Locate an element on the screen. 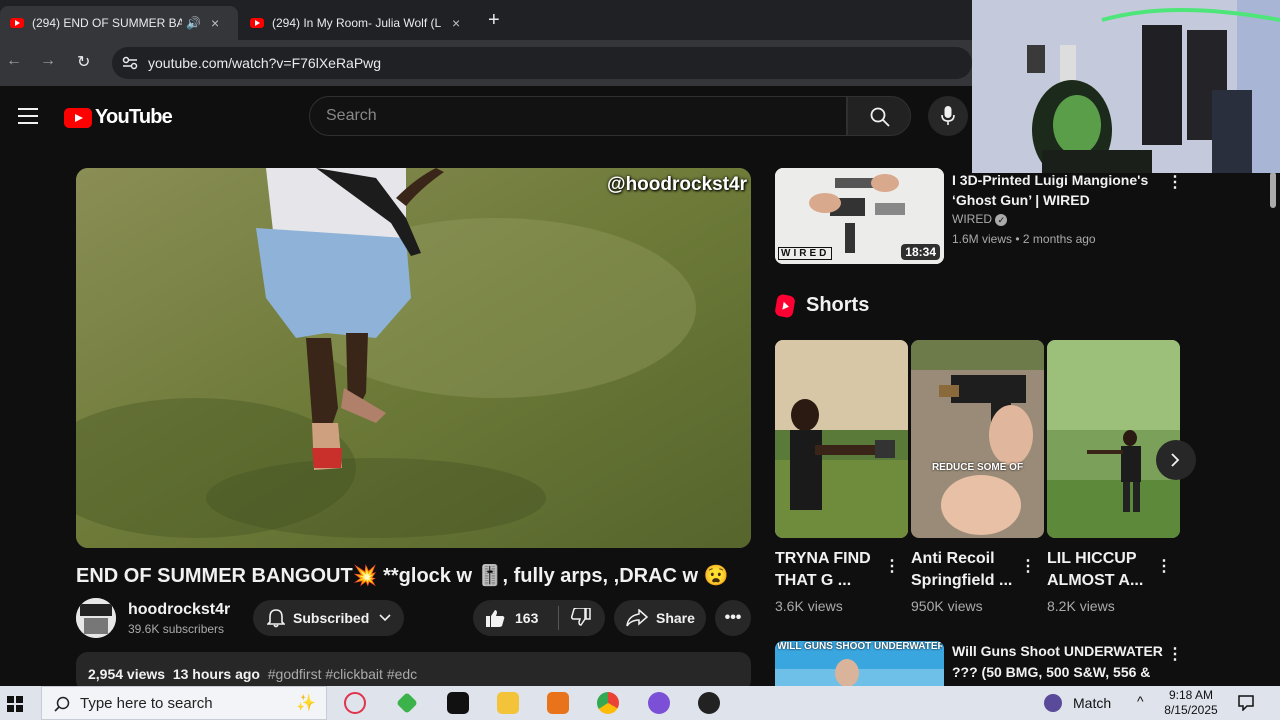  windows-start-icon is located at coordinates (15, 704).